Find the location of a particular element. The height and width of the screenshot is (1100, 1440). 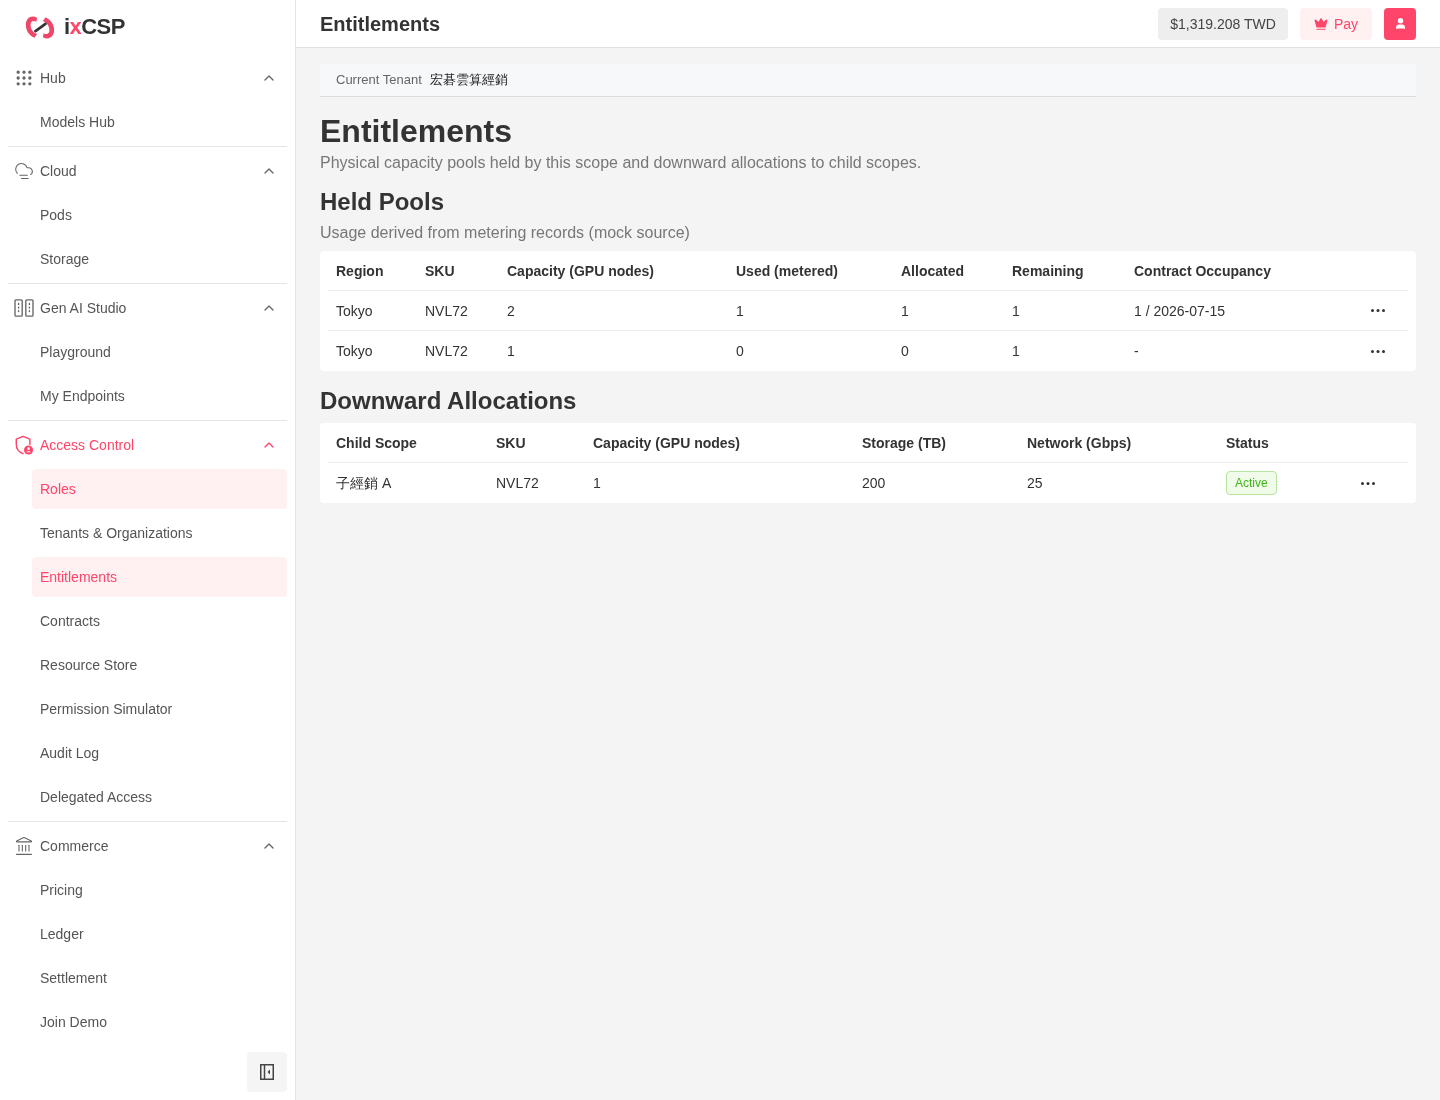

cloud-icon is located at coordinates (24, 171).